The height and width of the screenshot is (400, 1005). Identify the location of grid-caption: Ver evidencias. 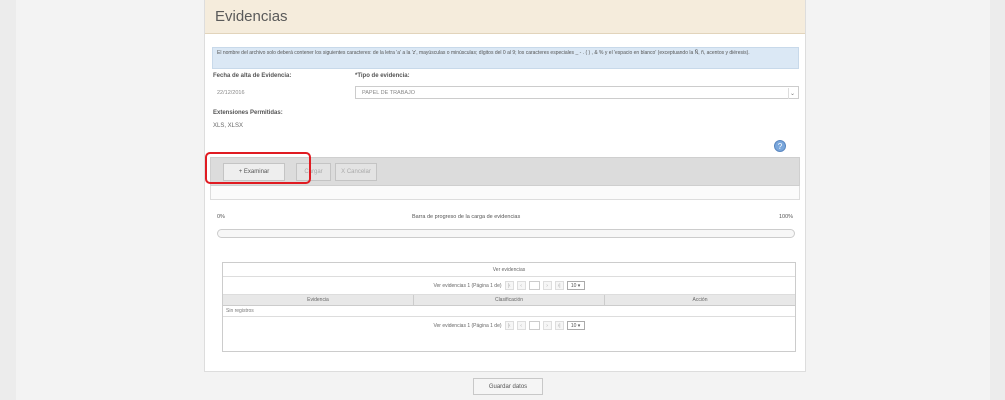
(509, 270).